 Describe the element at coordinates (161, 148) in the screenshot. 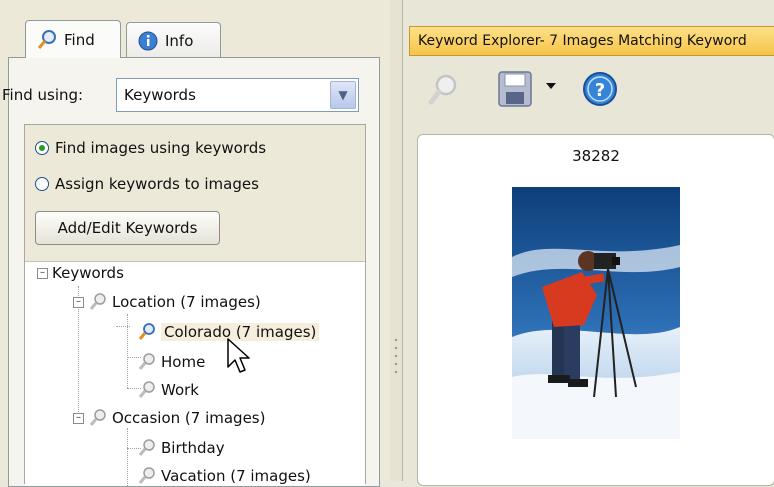

I see `radio-find-images-label: Find images using keywords` at that location.